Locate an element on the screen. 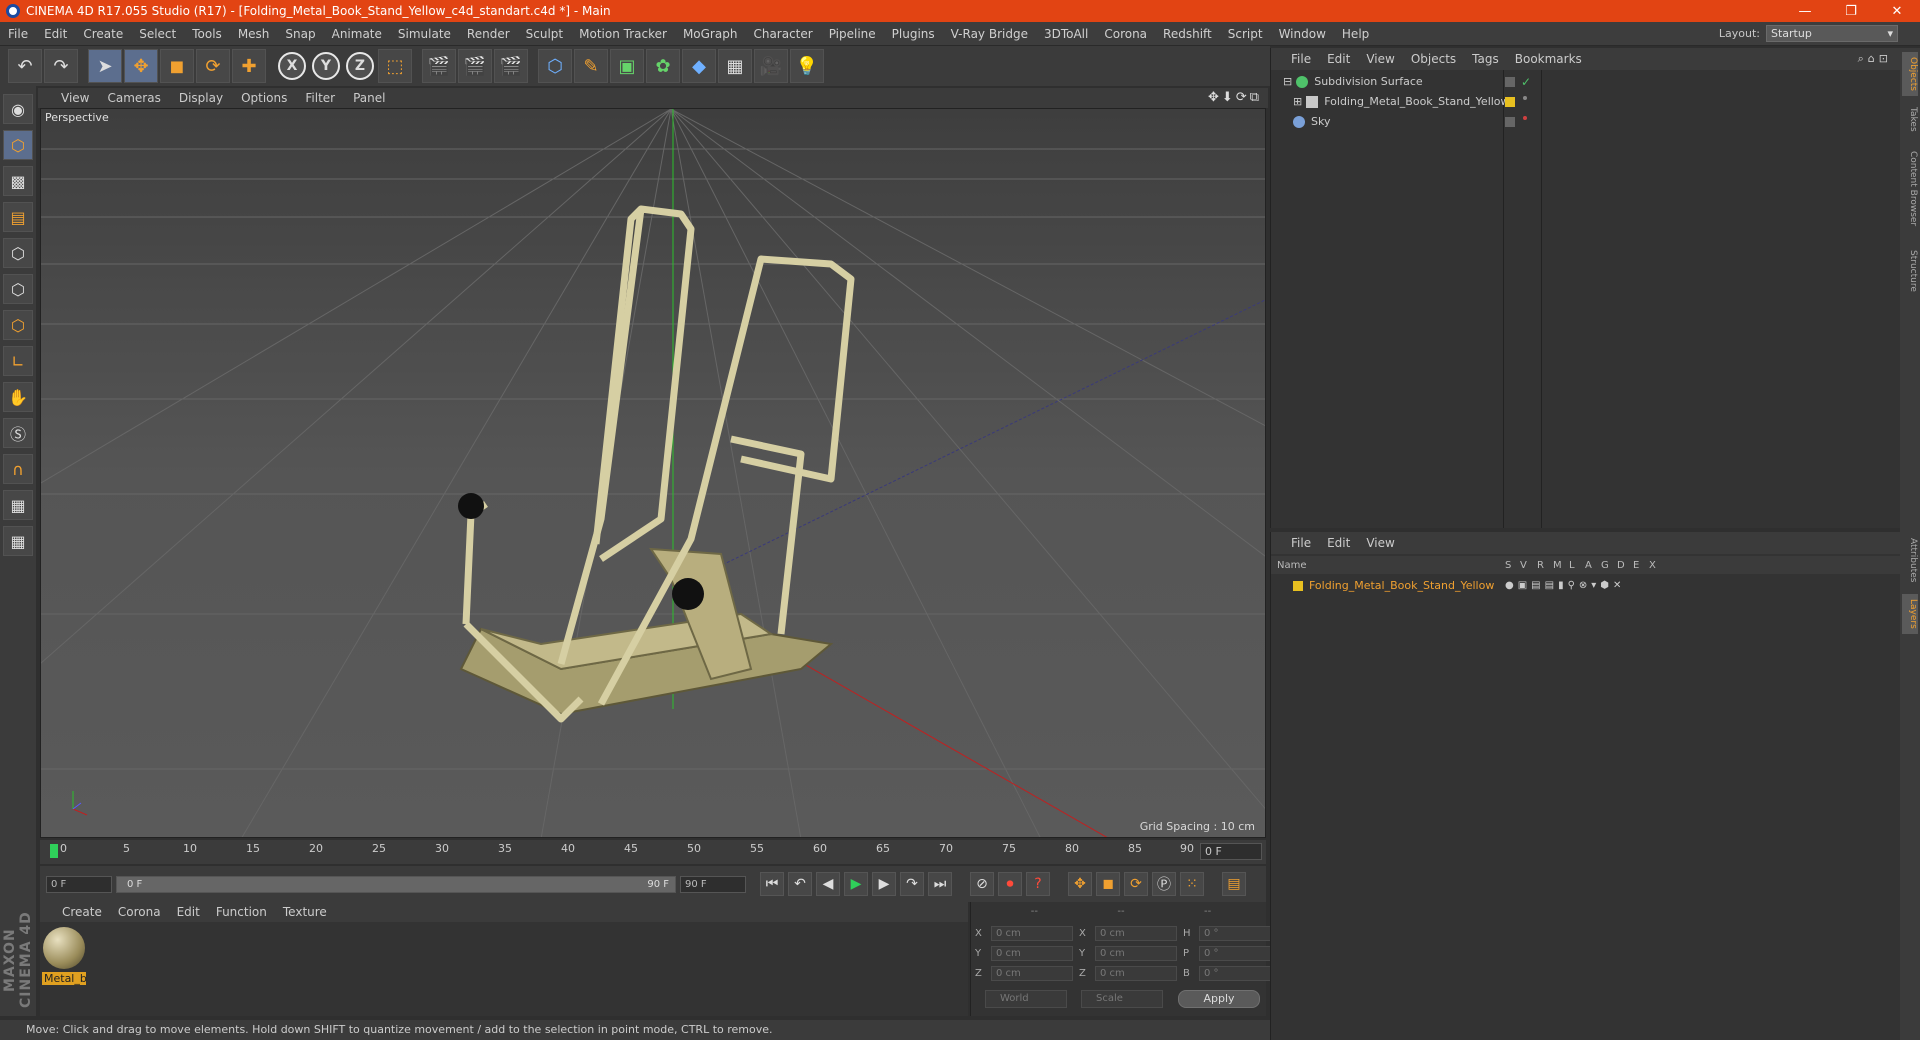  render-settings-icon: 🎬 is located at coordinates (511, 66).